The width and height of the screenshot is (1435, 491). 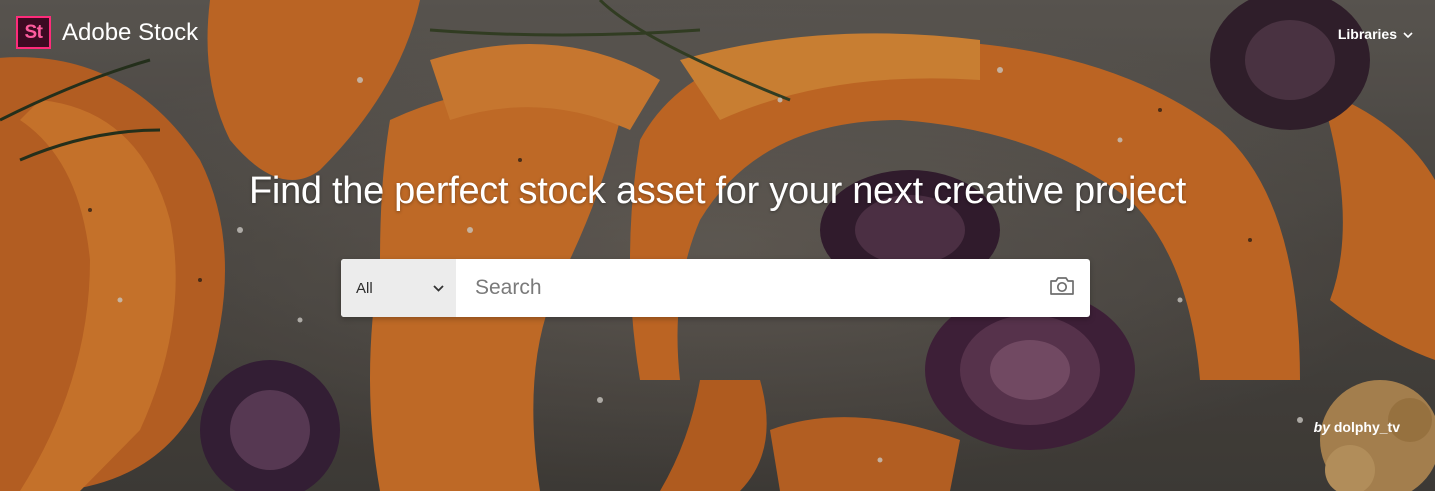 I want to click on libraries-menu-button: Libraries, so click(x=1375, y=34).